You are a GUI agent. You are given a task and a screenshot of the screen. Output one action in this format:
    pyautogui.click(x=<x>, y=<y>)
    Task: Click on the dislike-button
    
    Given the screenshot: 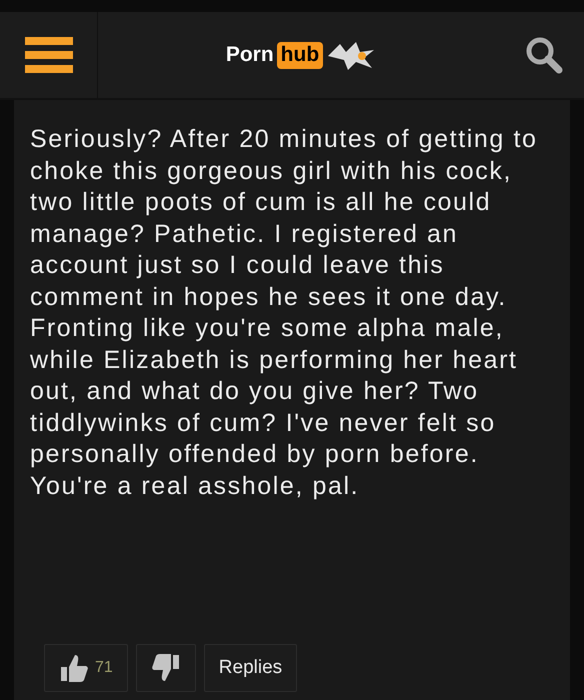 What is the action you would take?
    pyautogui.click(x=166, y=668)
    